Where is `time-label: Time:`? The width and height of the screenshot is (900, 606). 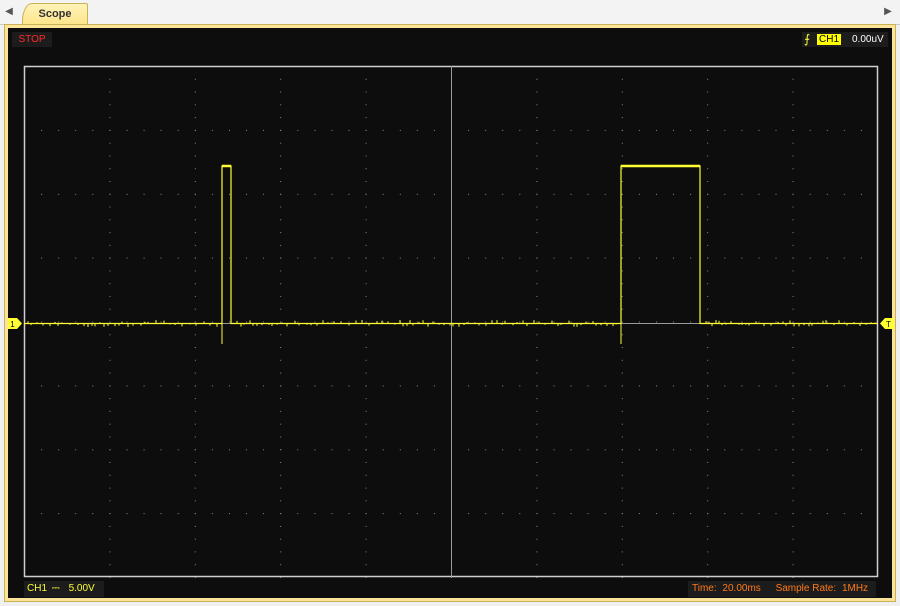
time-label: Time: is located at coordinates (704, 588).